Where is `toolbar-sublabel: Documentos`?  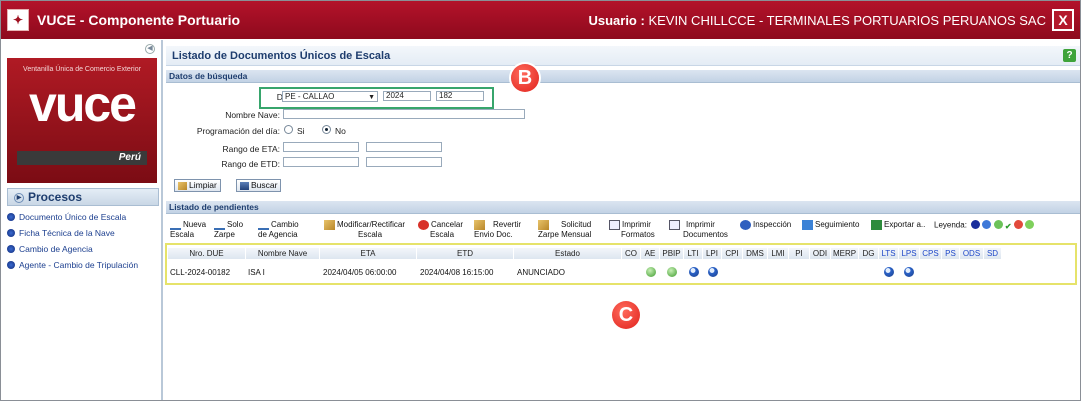
toolbar-sublabel: Documentos is located at coordinates (705, 234).